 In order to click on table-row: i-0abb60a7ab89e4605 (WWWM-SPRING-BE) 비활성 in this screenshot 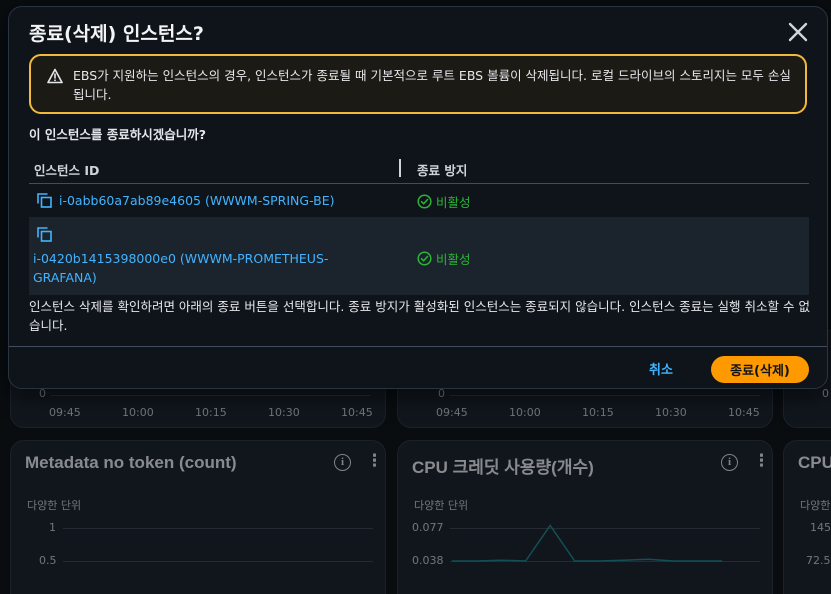, I will do `click(419, 200)`.